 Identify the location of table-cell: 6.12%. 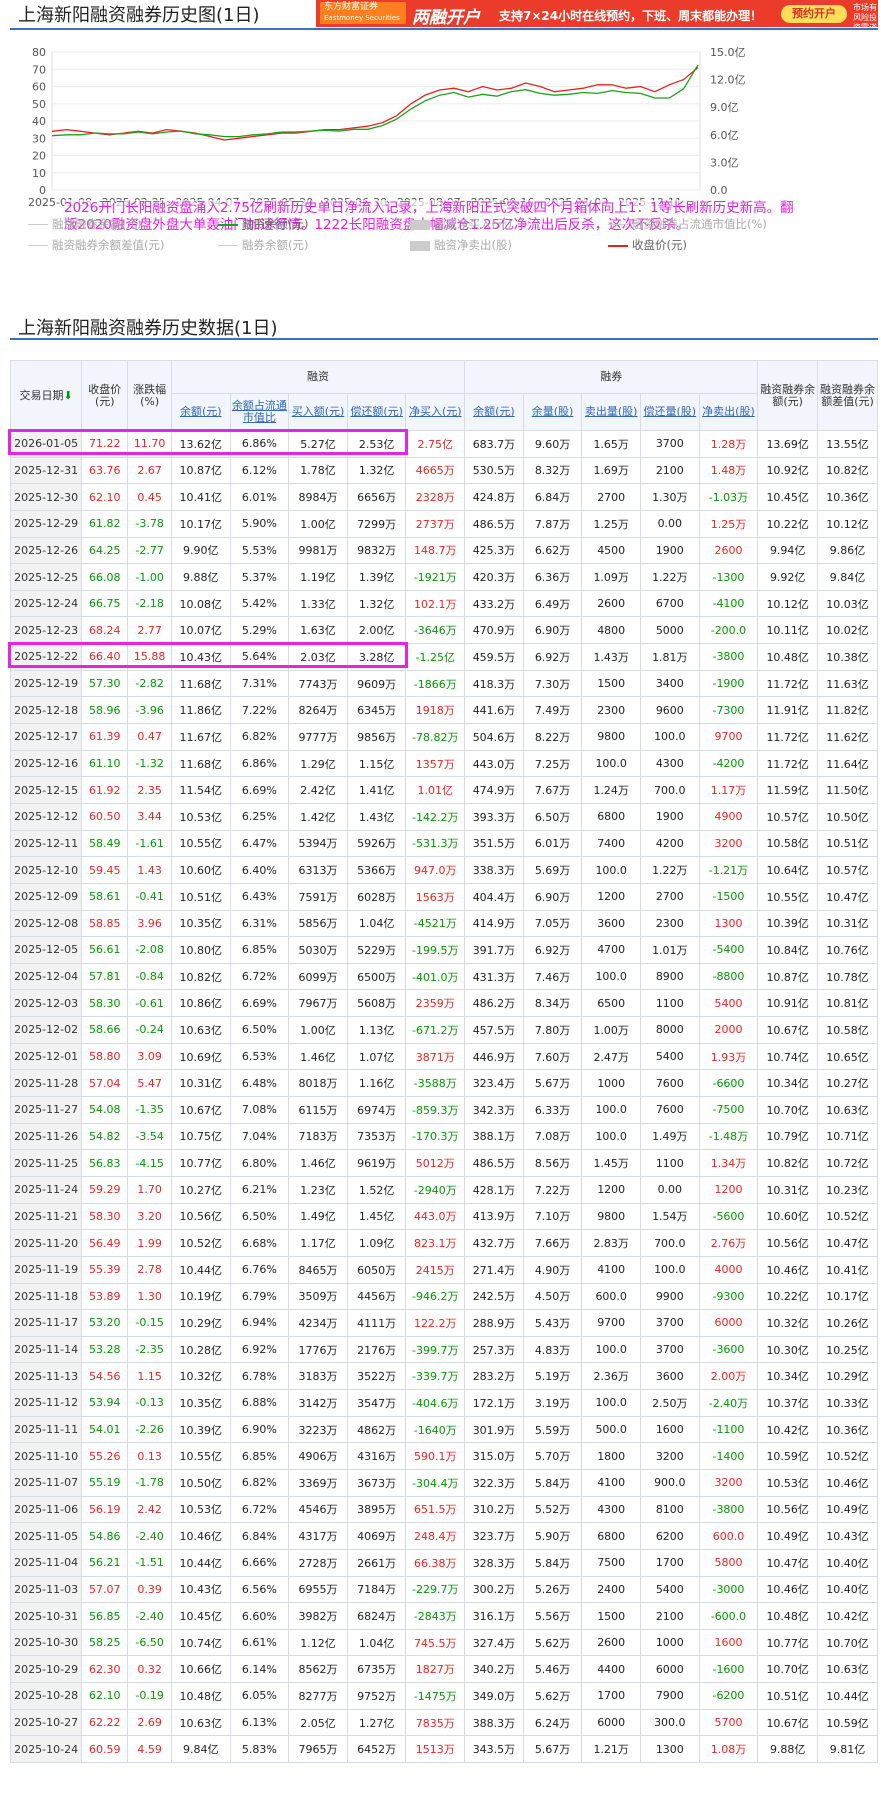
(259, 470).